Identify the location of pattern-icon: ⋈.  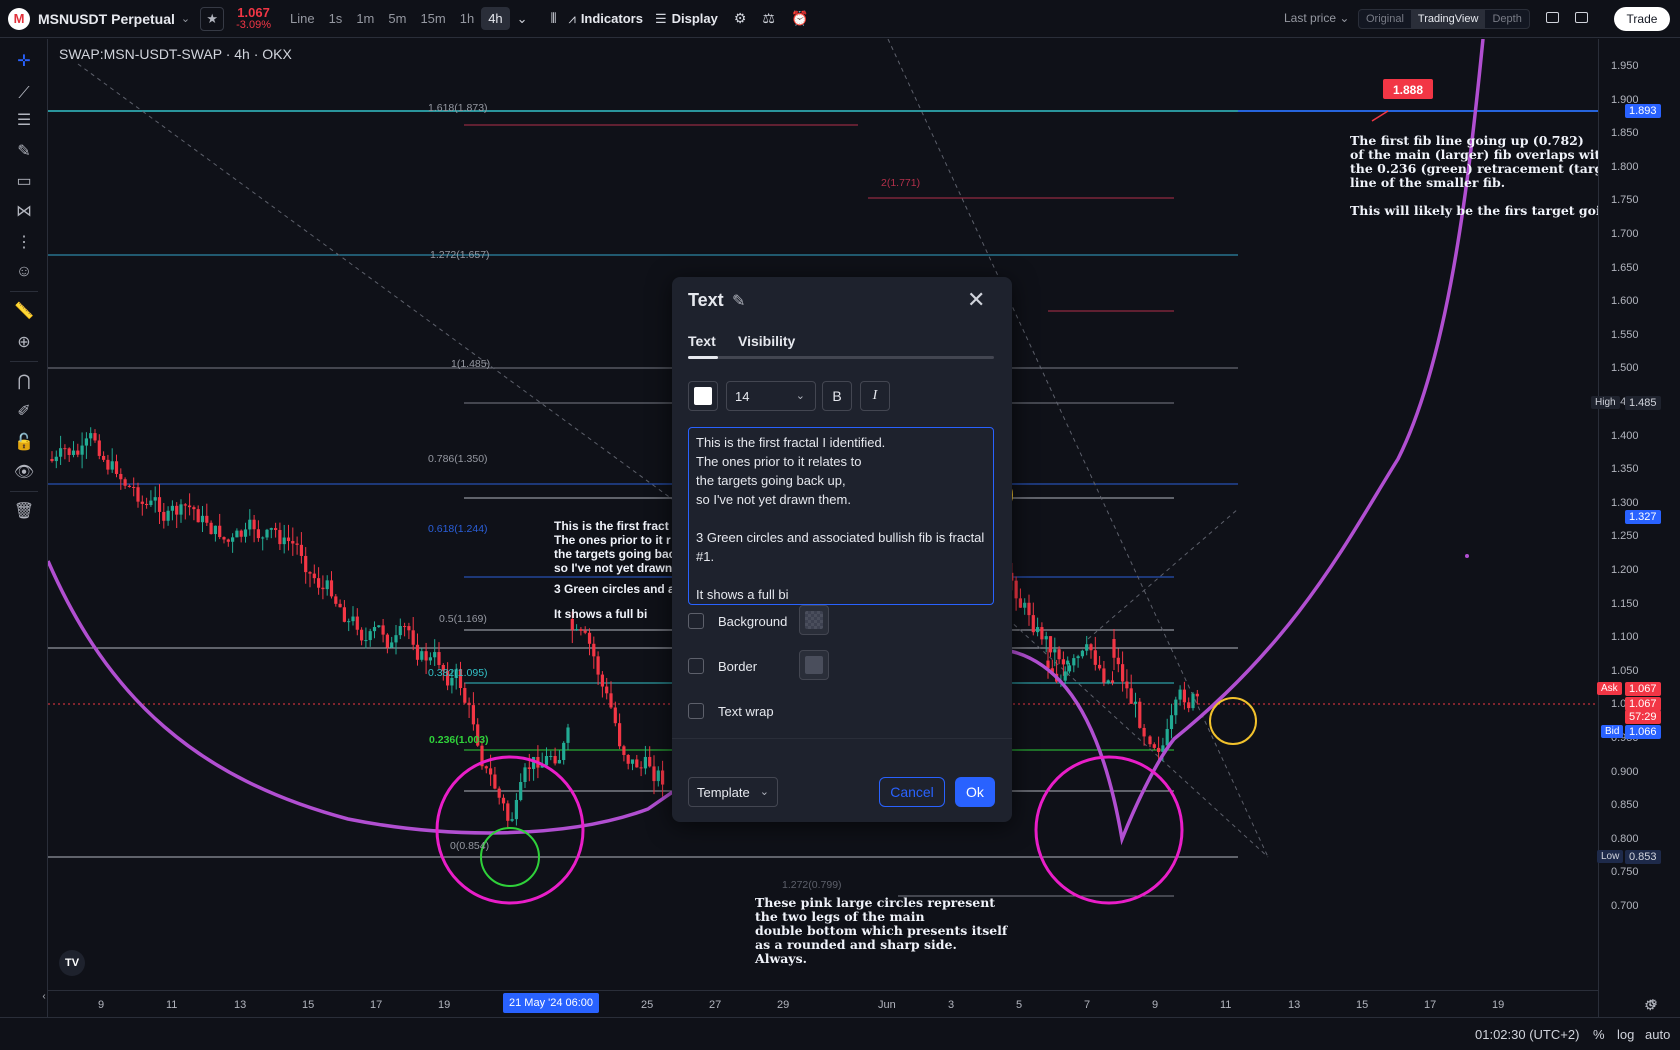
(24, 211).